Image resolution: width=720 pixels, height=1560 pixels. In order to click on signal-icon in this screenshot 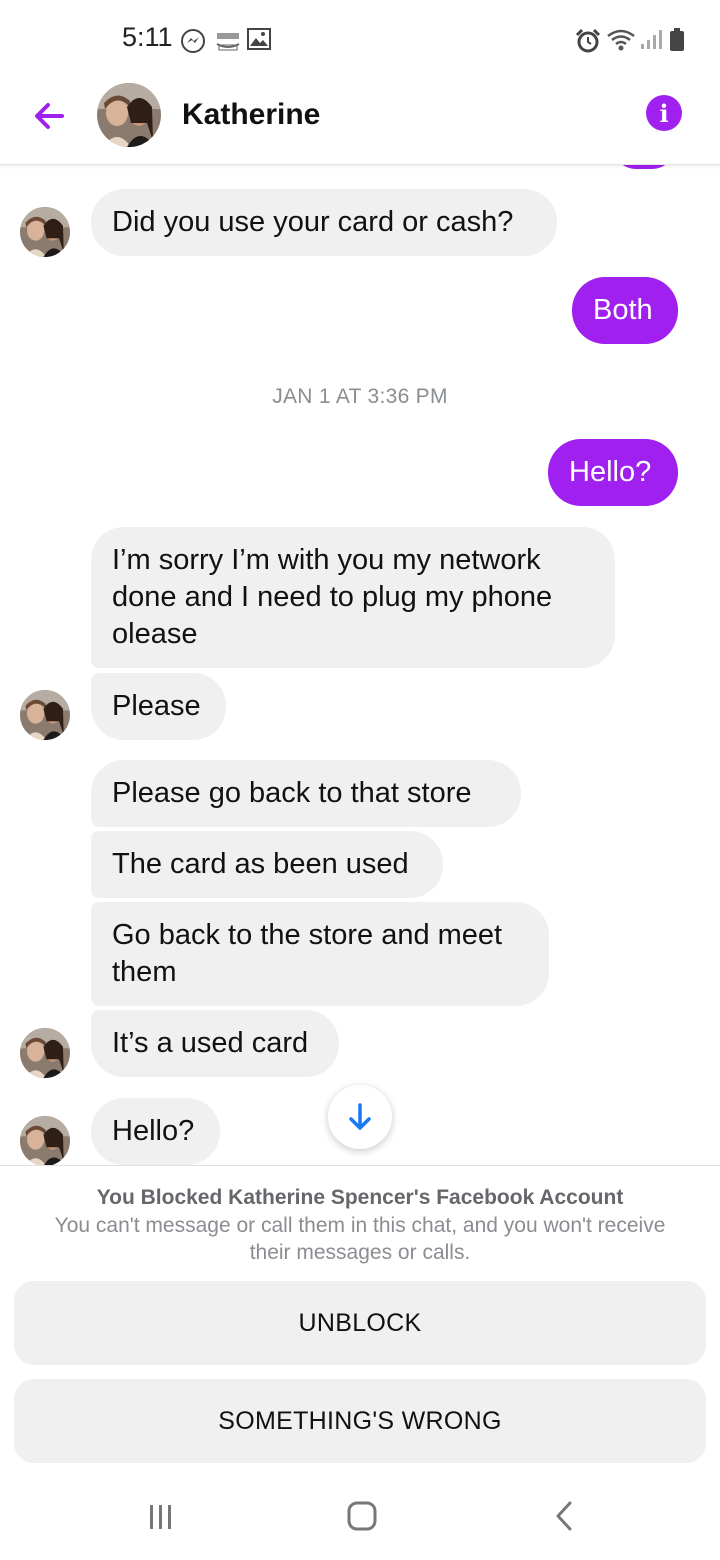, I will do `click(651, 39)`.